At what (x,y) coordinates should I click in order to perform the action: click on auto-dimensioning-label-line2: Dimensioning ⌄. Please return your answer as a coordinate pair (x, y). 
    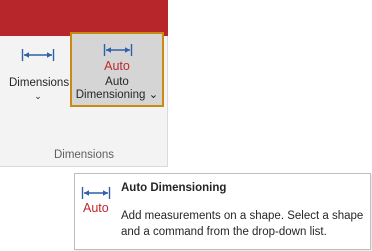
    Looking at the image, I should click on (117, 95).